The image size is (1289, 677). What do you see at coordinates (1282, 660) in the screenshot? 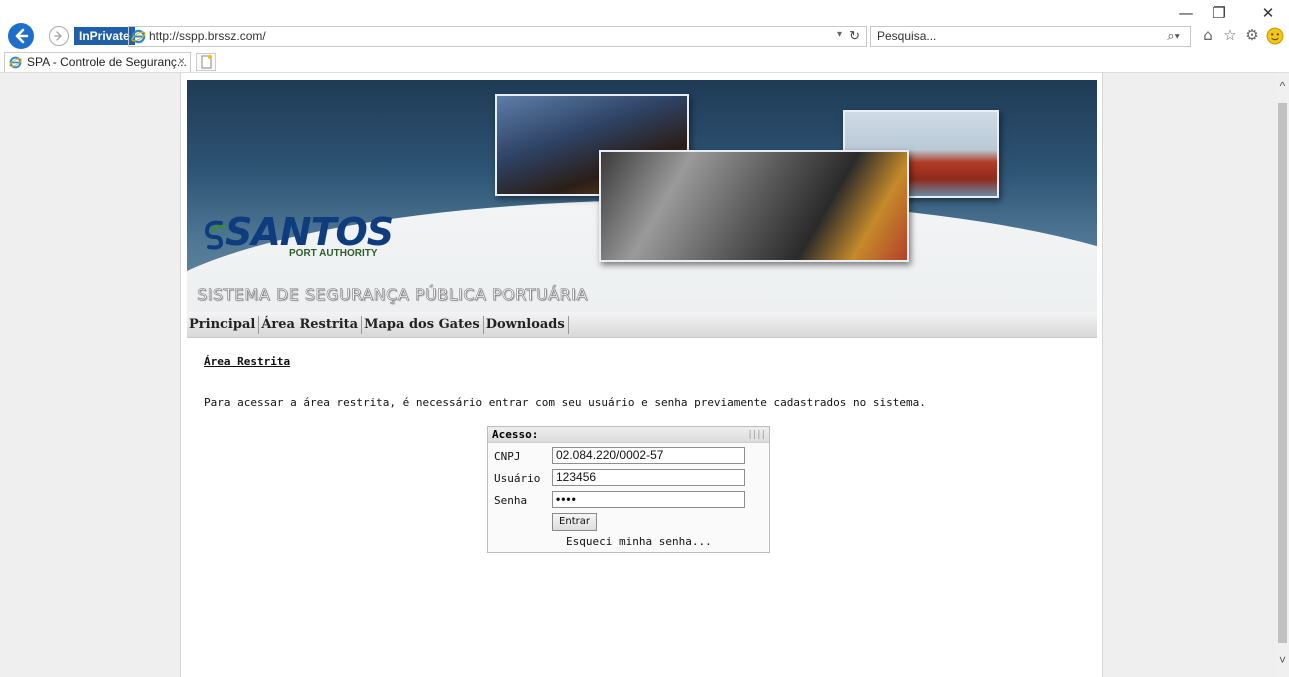
I see `scroll-down-icon: ˅` at bounding box center [1282, 660].